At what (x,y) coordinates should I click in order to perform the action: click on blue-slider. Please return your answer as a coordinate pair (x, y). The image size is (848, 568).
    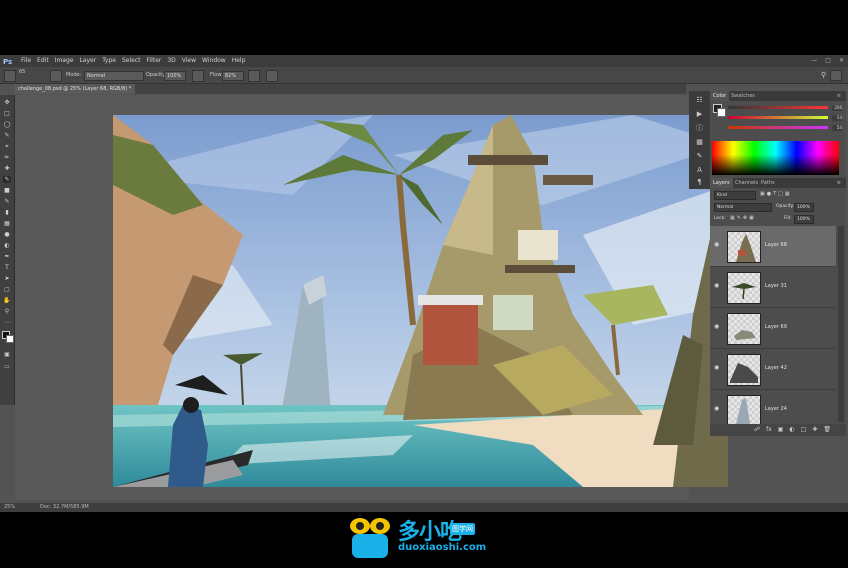
    Looking at the image, I should click on (778, 127).